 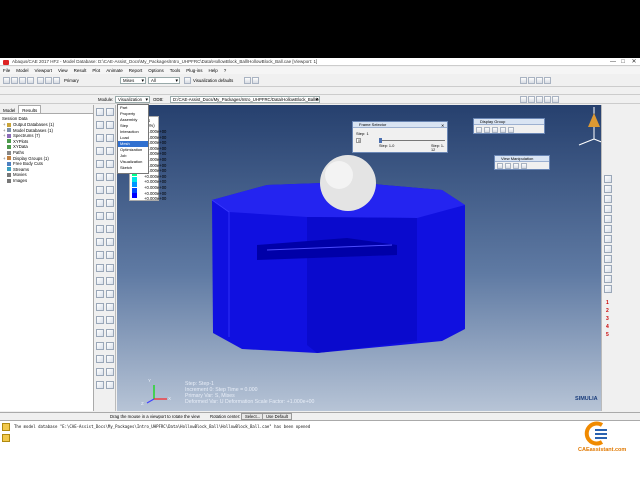 What do you see at coordinates (523, 99) in the screenshot?
I see `first-frame-icon` at bounding box center [523, 99].